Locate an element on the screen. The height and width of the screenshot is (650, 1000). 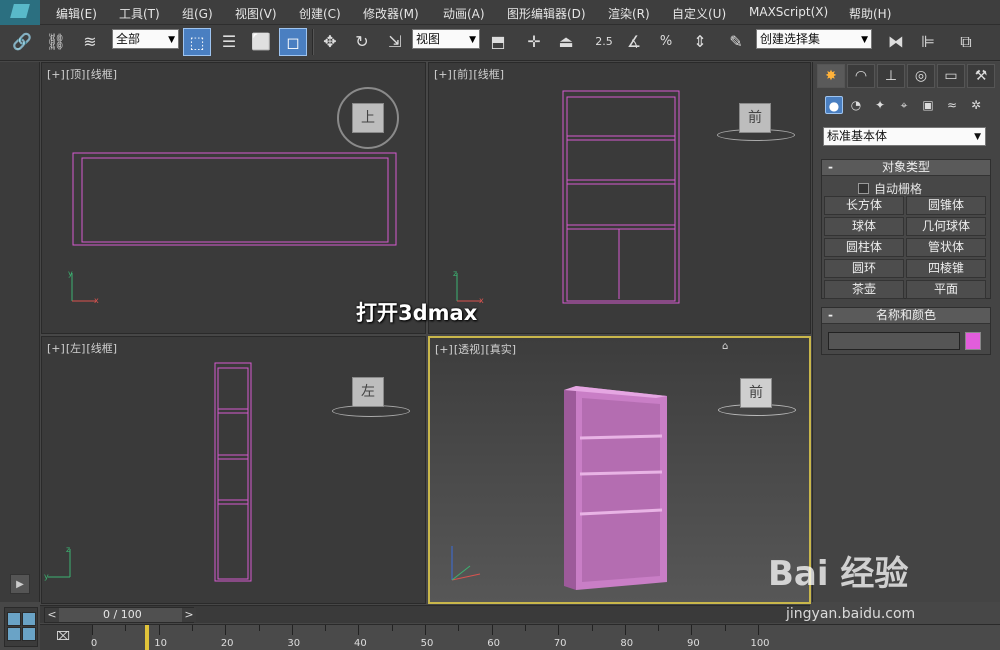
pyramid-button: 四棱锥 is located at coordinates (946, 268).